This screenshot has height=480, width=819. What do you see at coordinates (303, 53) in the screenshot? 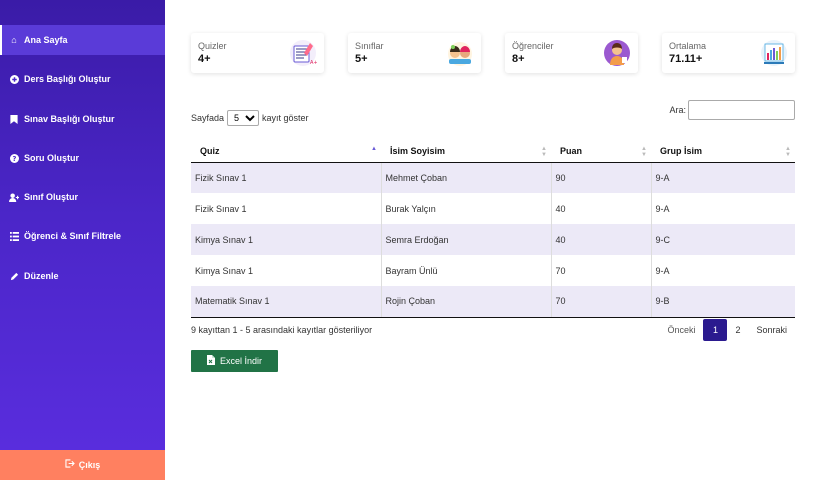
I see `quiz-illustration-icon: A+` at bounding box center [303, 53].